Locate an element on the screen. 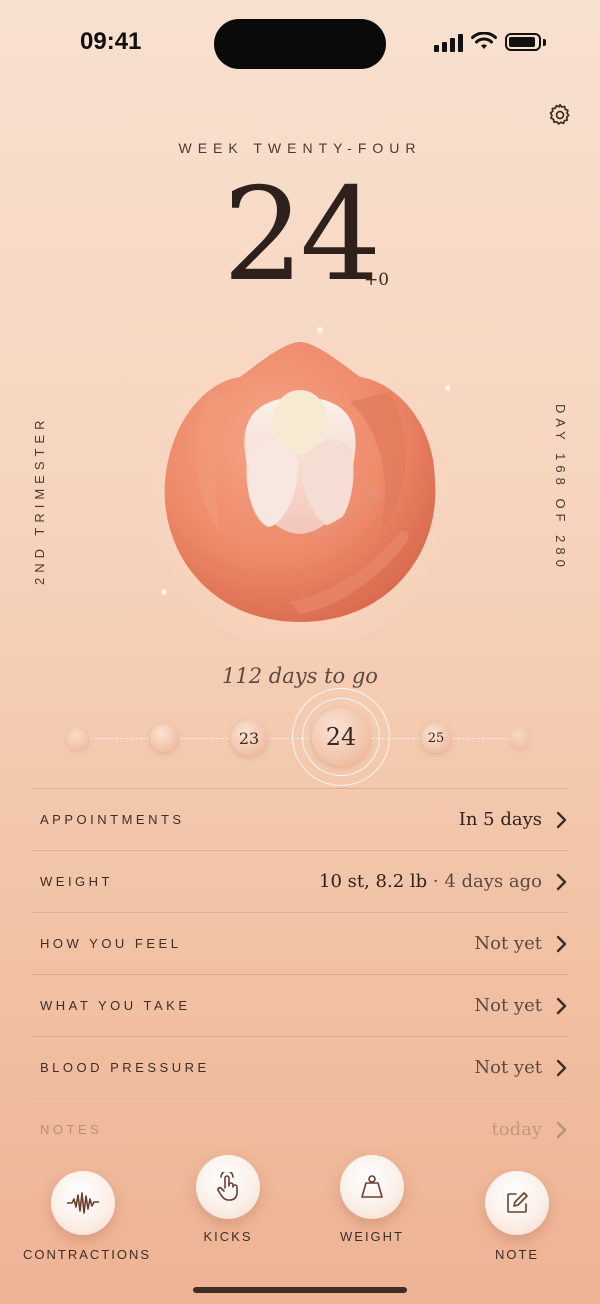  weight-button is located at coordinates (372, 1187).